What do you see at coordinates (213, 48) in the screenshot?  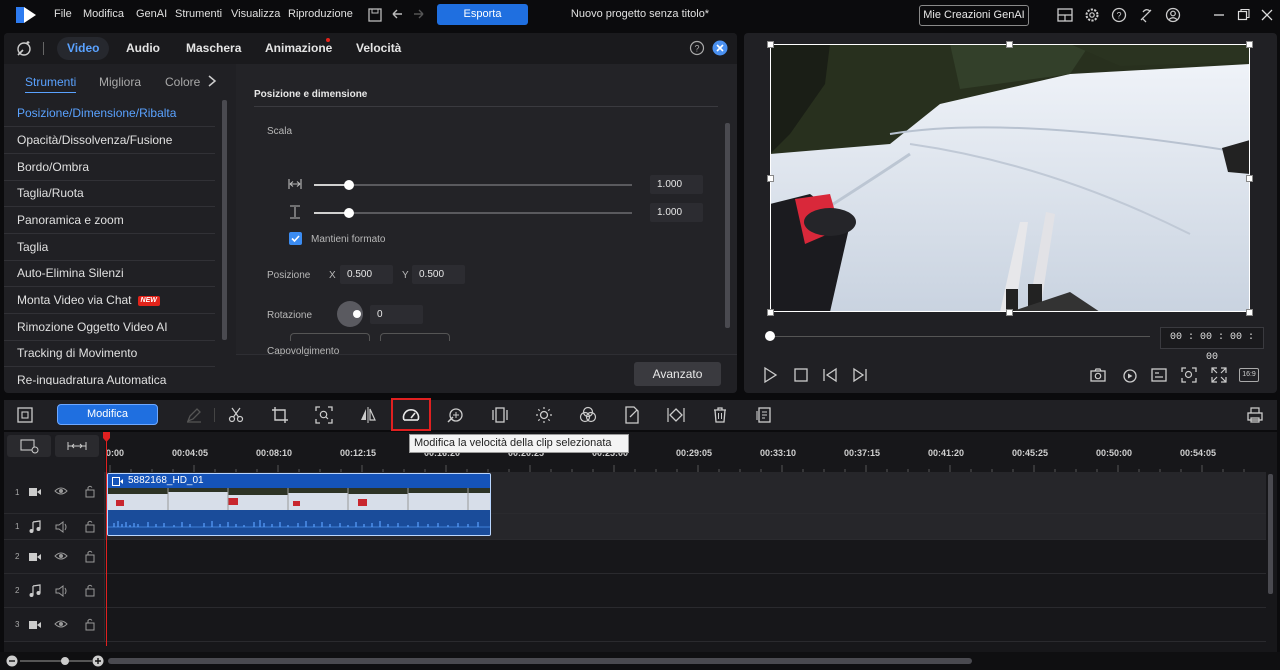 I see `tab-mask: Maschera` at bounding box center [213, 48].